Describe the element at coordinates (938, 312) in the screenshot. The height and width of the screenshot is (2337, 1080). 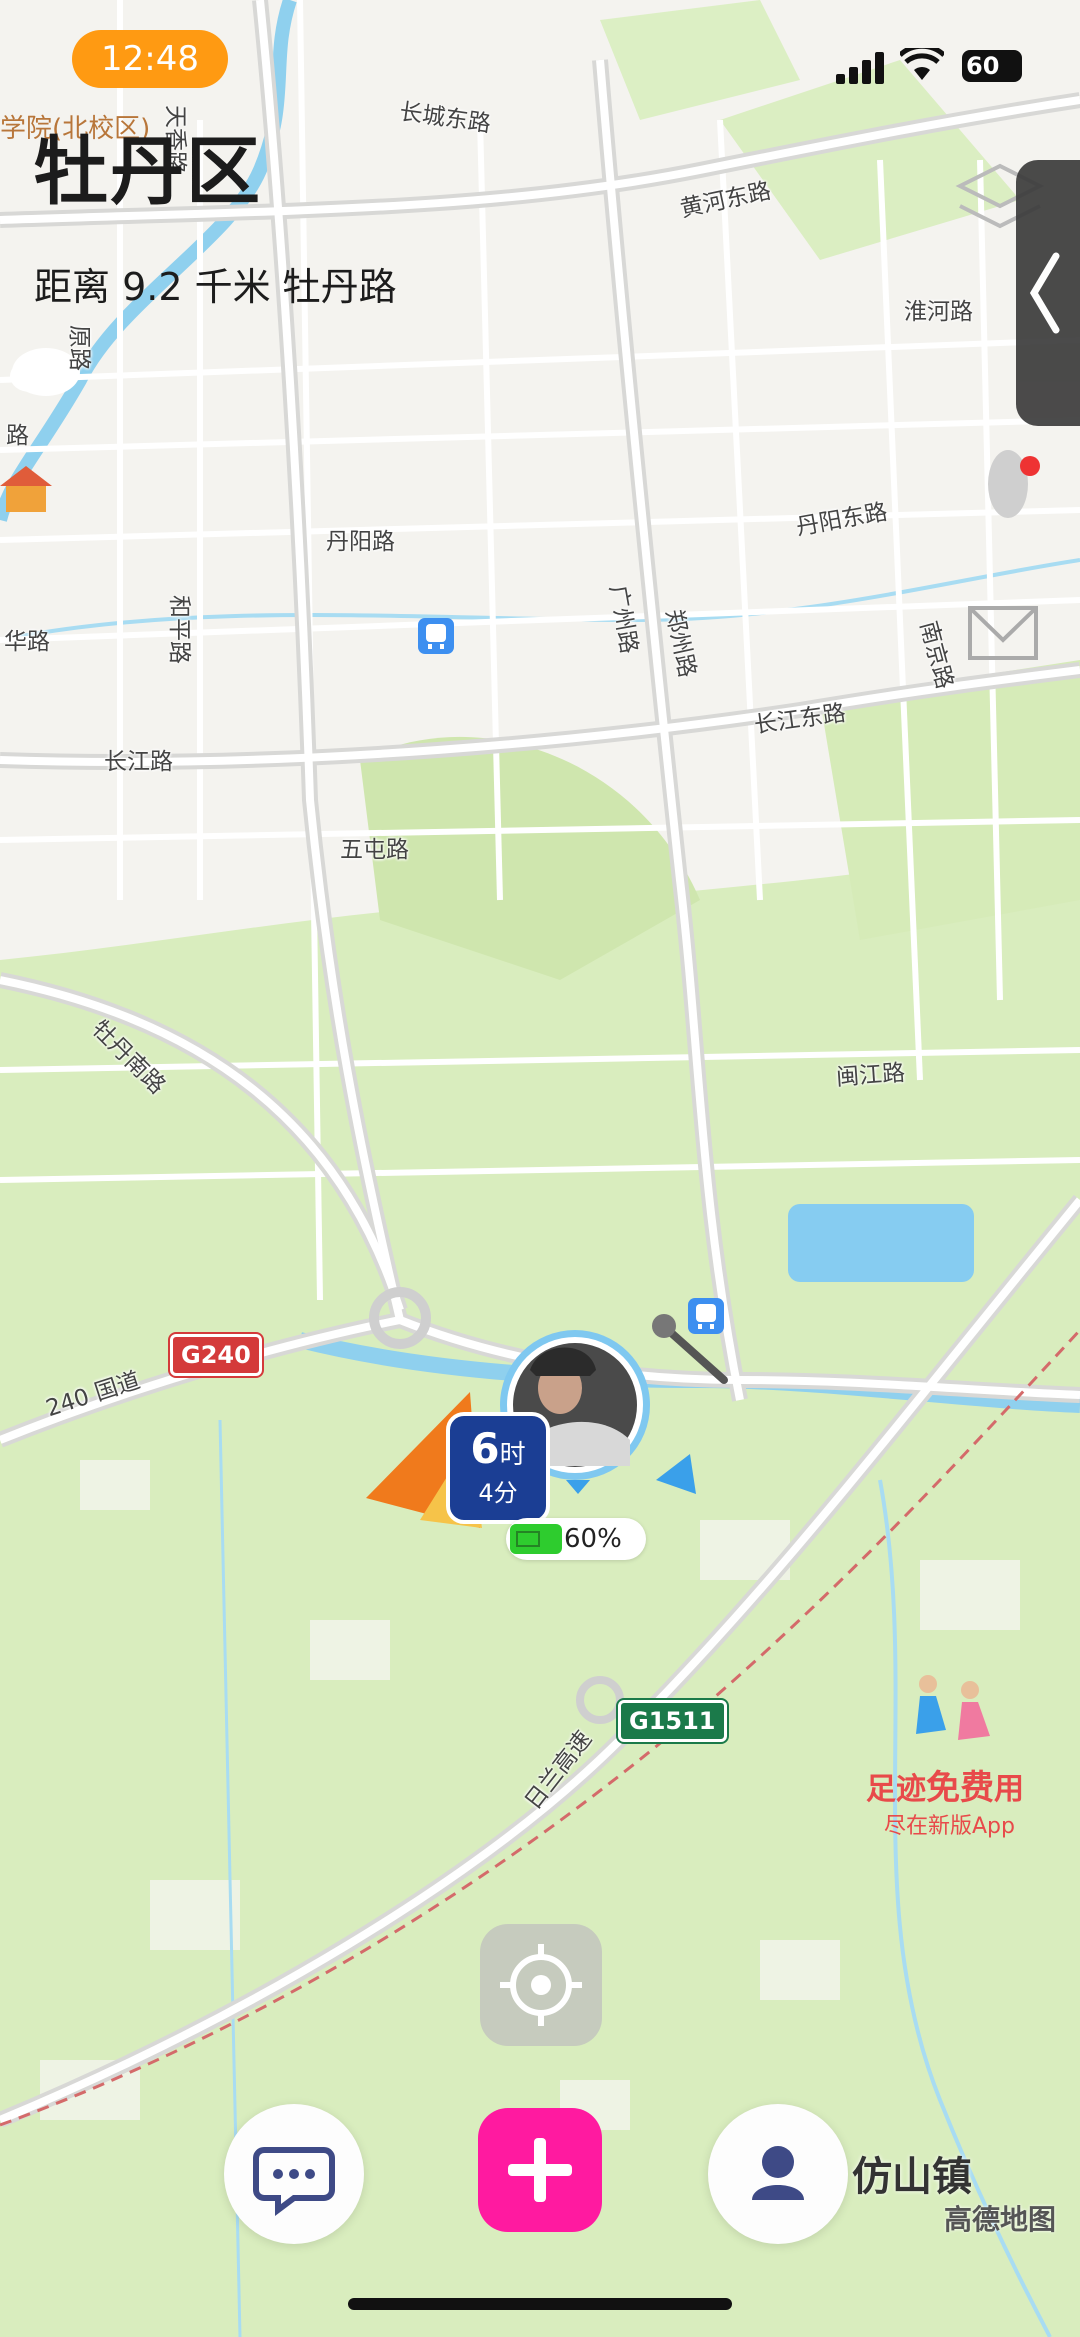
I see `road-label: 淮河路` at that location.